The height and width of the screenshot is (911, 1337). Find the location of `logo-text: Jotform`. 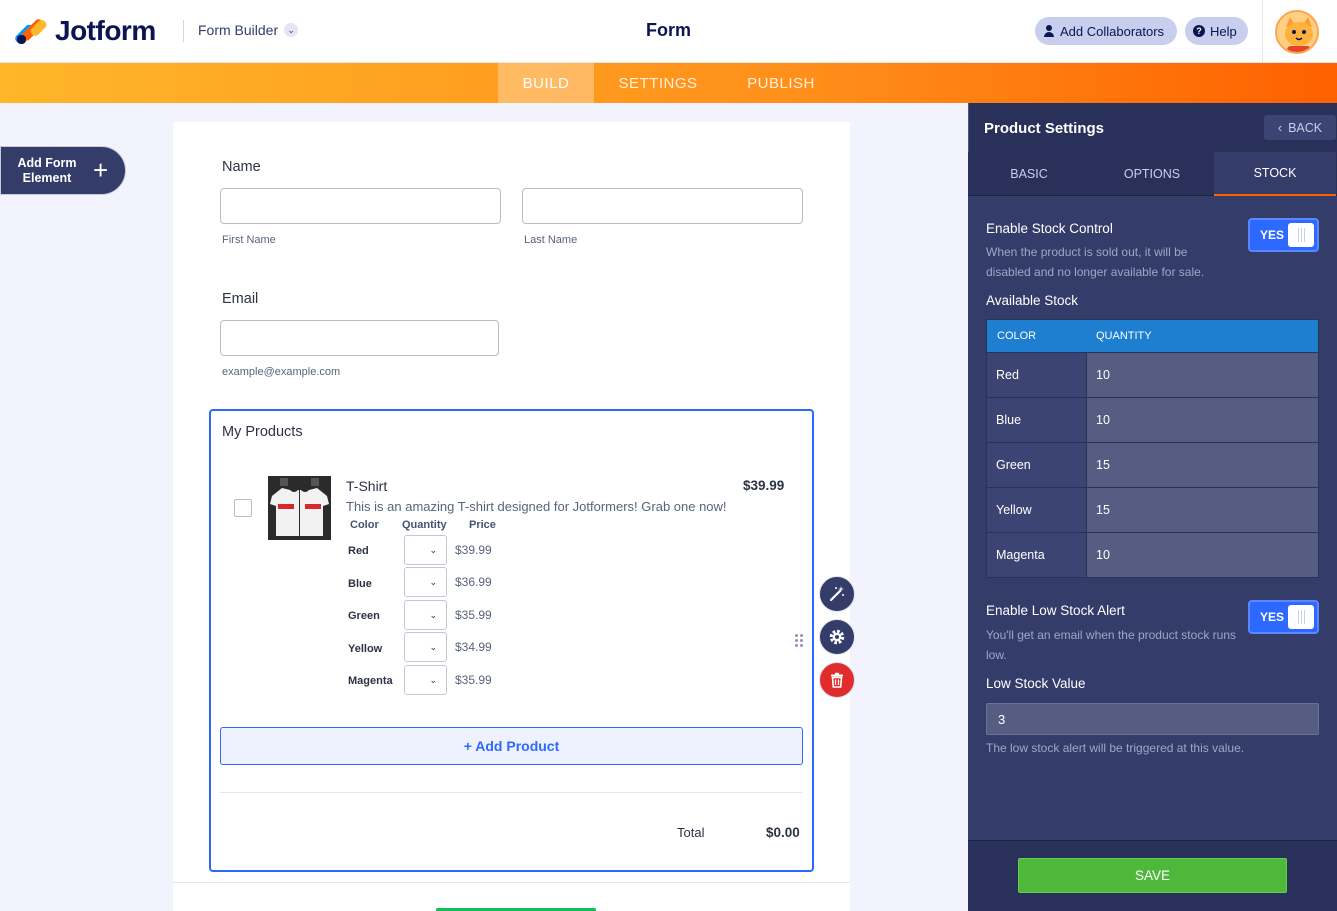

logo-text: Jotform is located at coordinates (105, 30).